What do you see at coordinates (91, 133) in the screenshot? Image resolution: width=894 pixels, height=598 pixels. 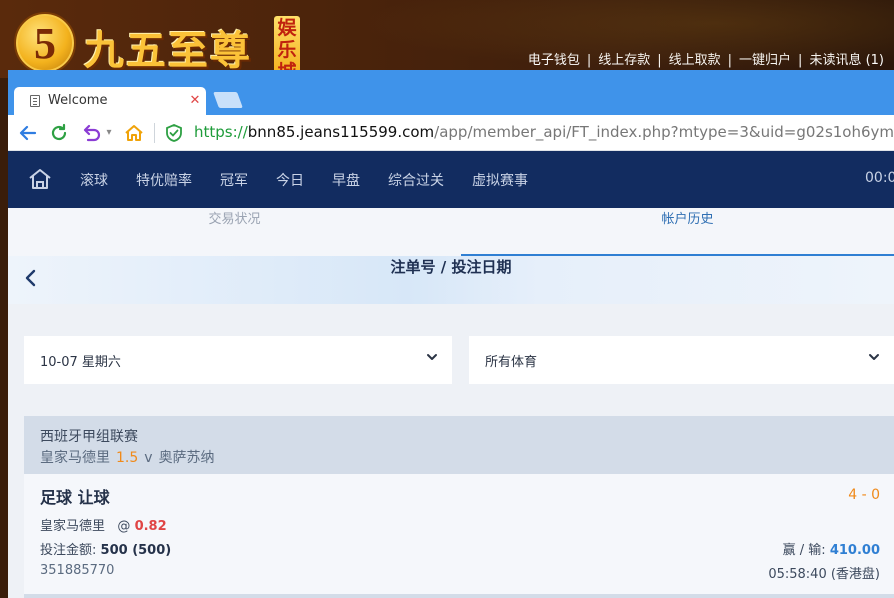 I see `undo-icon` at bounding box center [91, 133].